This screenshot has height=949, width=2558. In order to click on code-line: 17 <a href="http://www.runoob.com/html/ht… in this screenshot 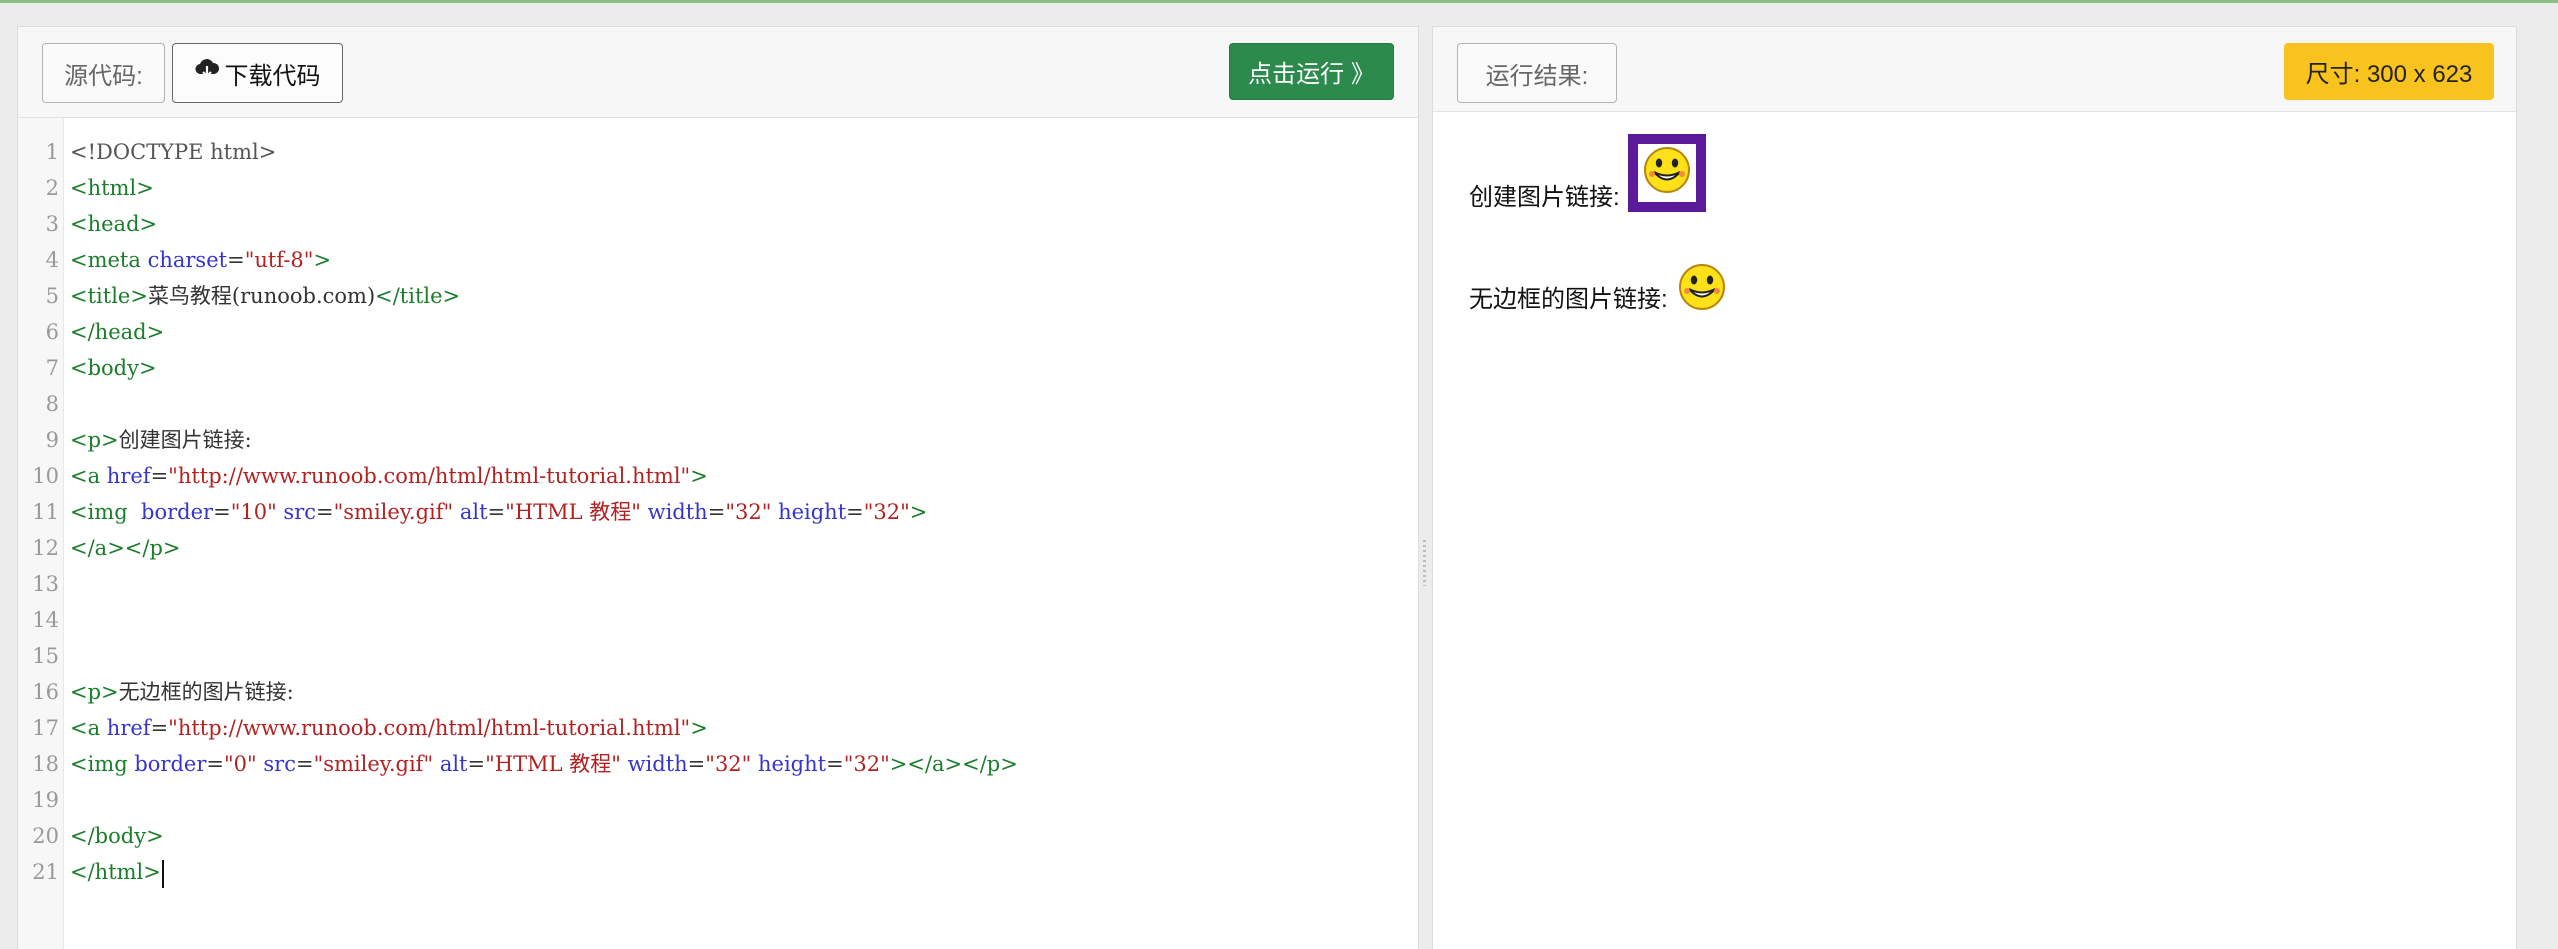, I will do `click(718, 728)`.